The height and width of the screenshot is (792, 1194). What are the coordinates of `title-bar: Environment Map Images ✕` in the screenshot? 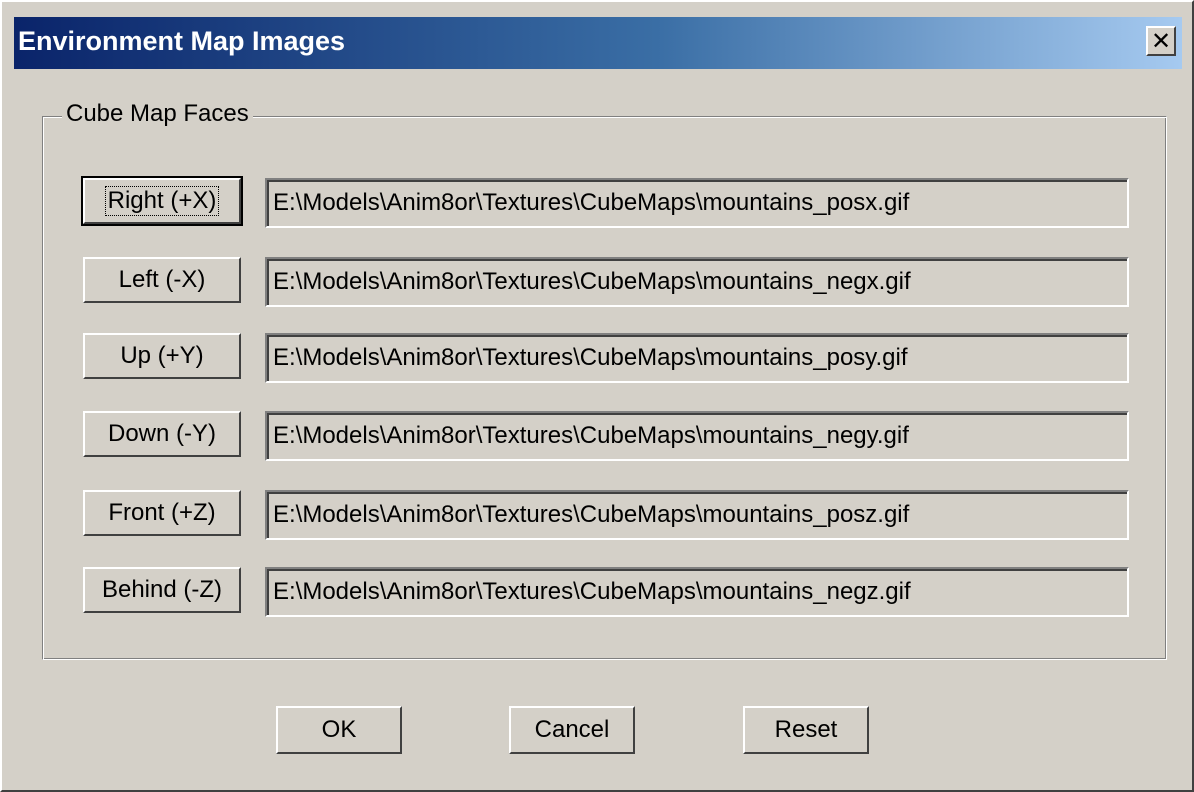 It's located at (598, 43).